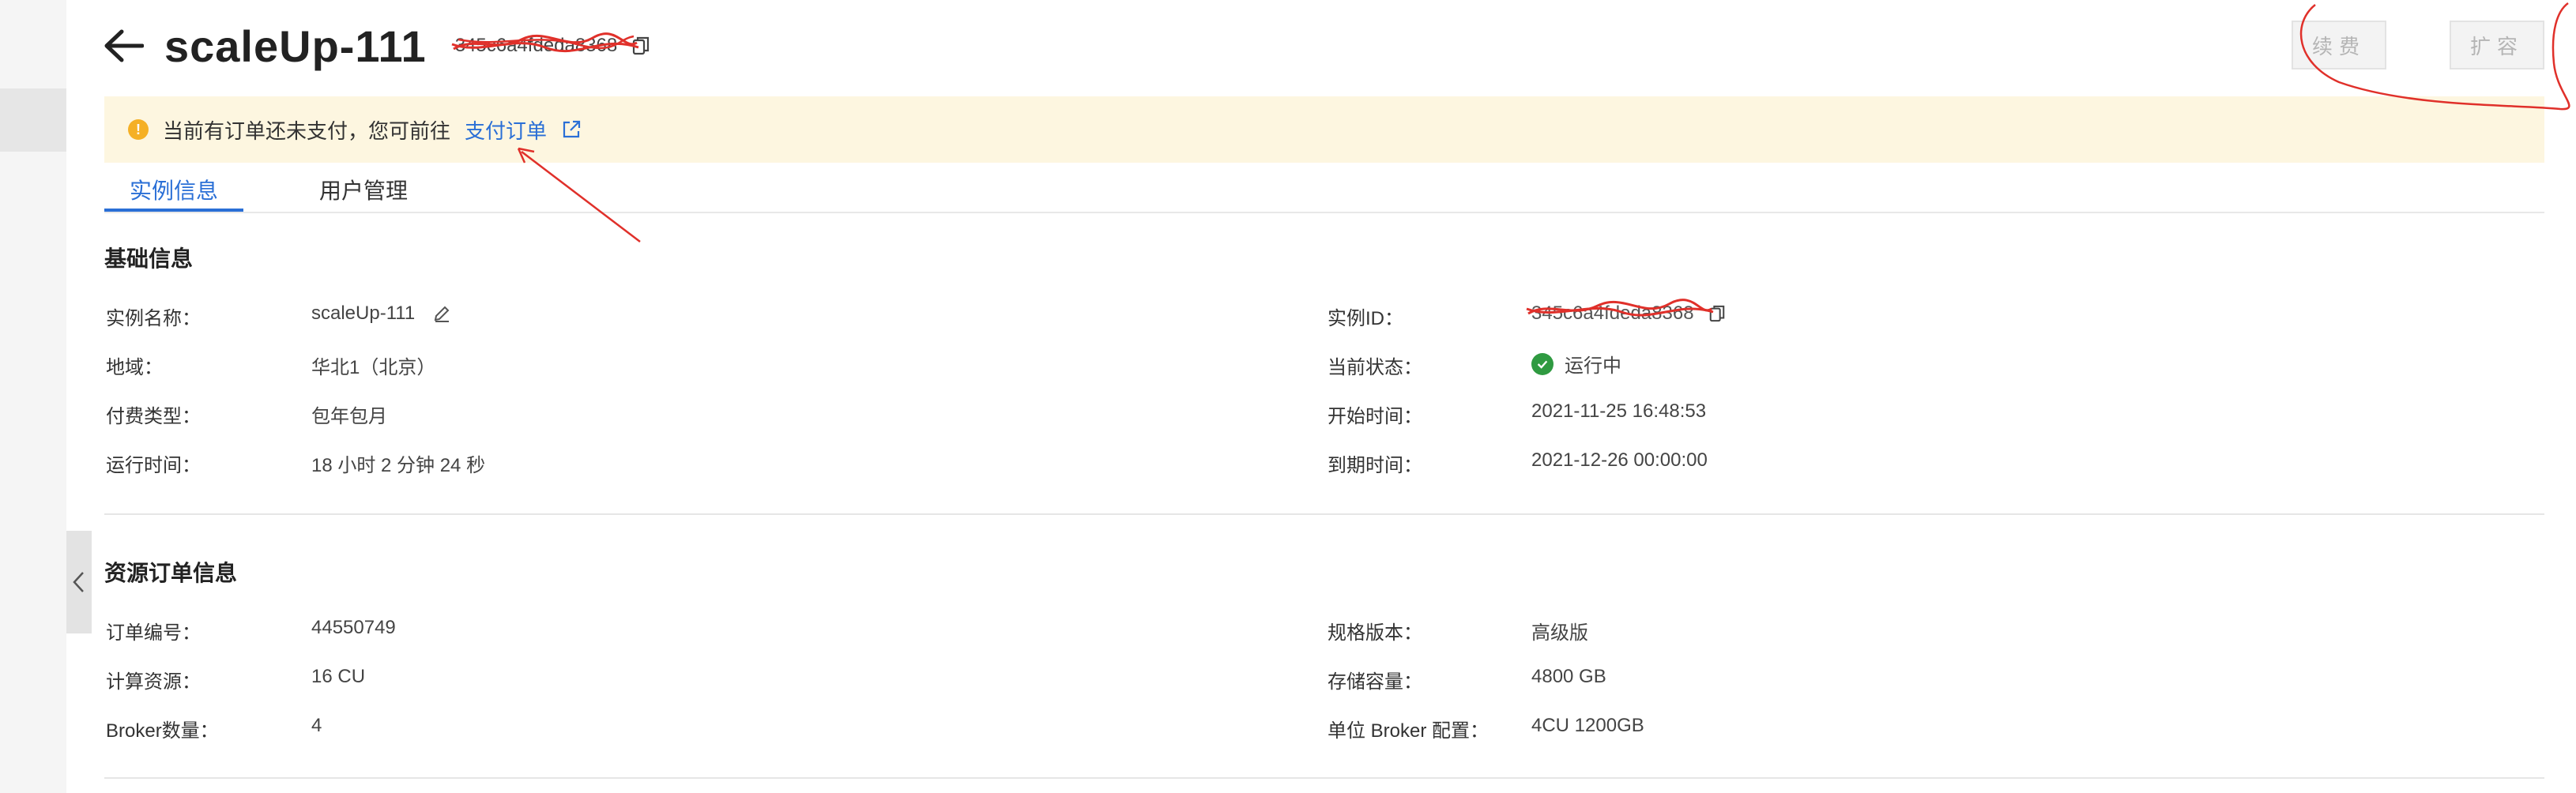 The image size is (2576, 793). I want to click on label-compute: 计算资源：, so click(153, 682).